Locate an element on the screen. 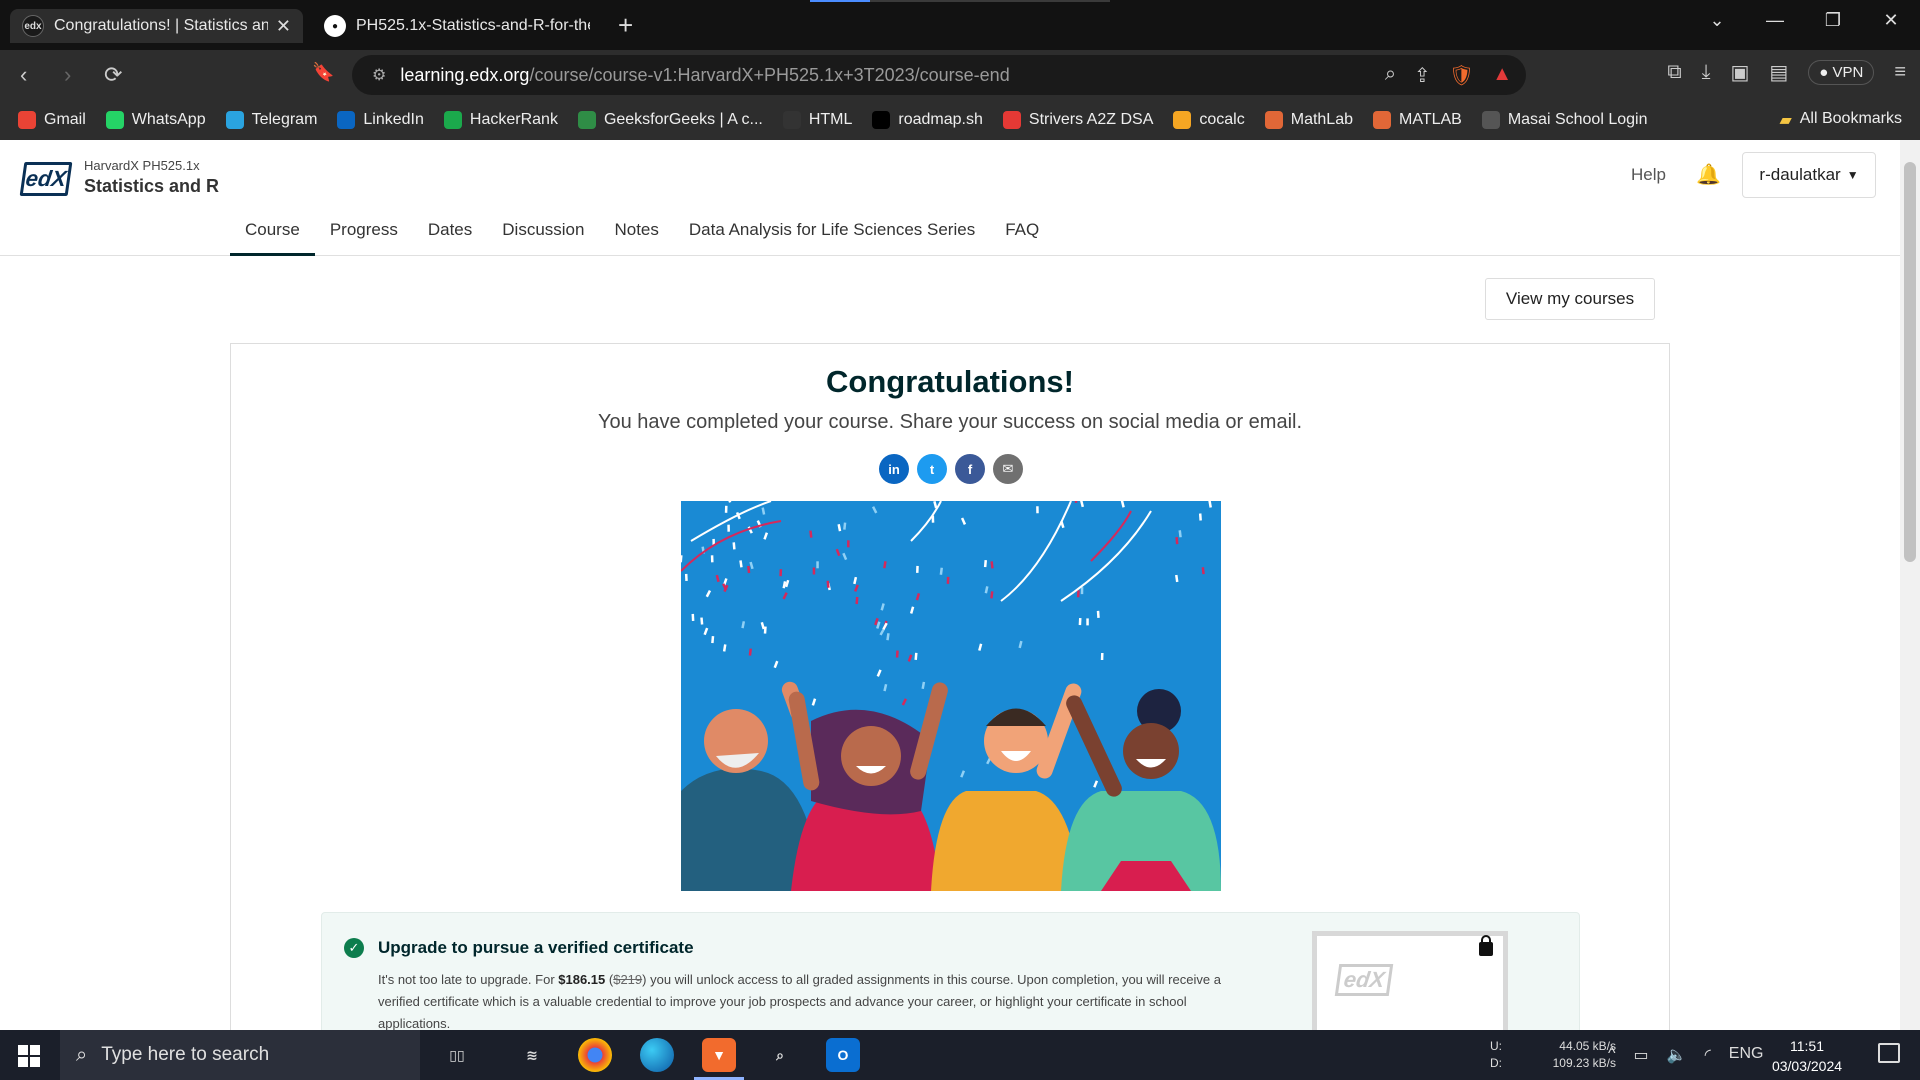 This screenshot has height=1080, width=1920. page-scrollbar is located at coordinates (1910, 585).